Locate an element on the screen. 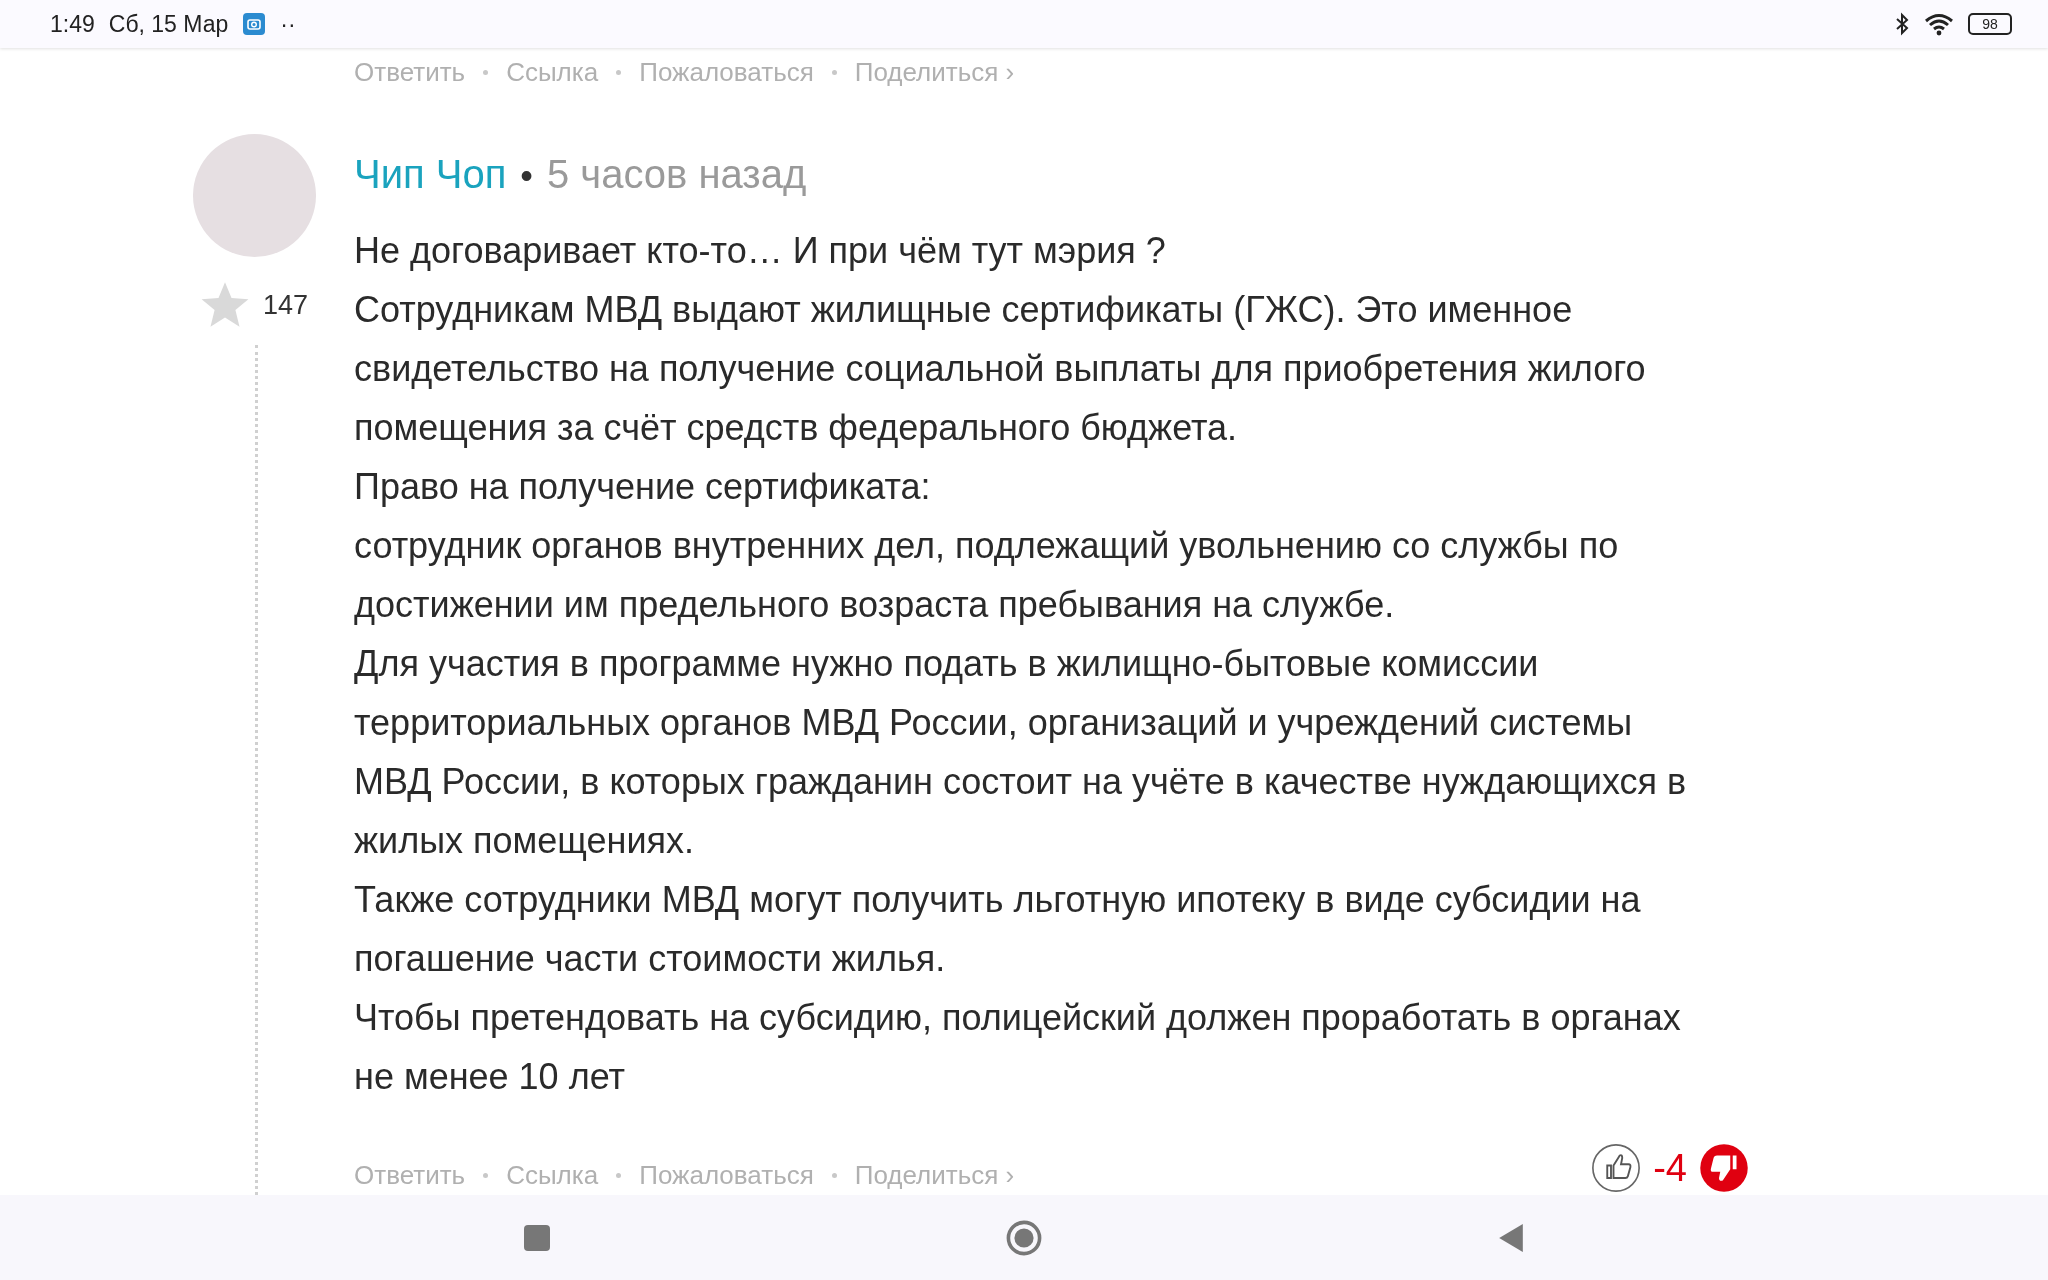  comment-score: -4 is located at coordinates (1670, 1168).